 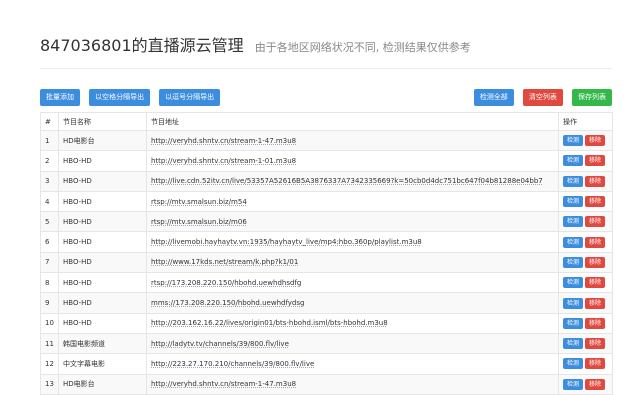 I want to click on row-number: 1, so click(x=49, y=140).